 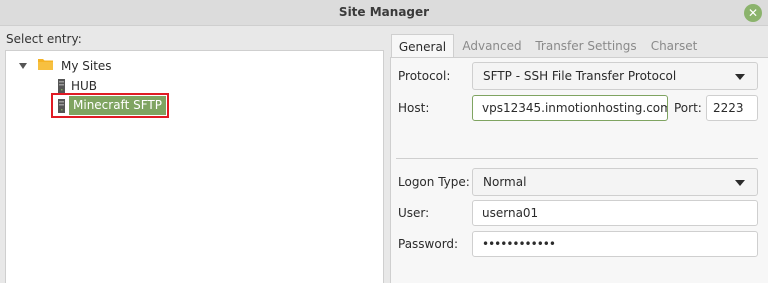 I want to click on window-title: Site Manager, so click(x=384, y=12).